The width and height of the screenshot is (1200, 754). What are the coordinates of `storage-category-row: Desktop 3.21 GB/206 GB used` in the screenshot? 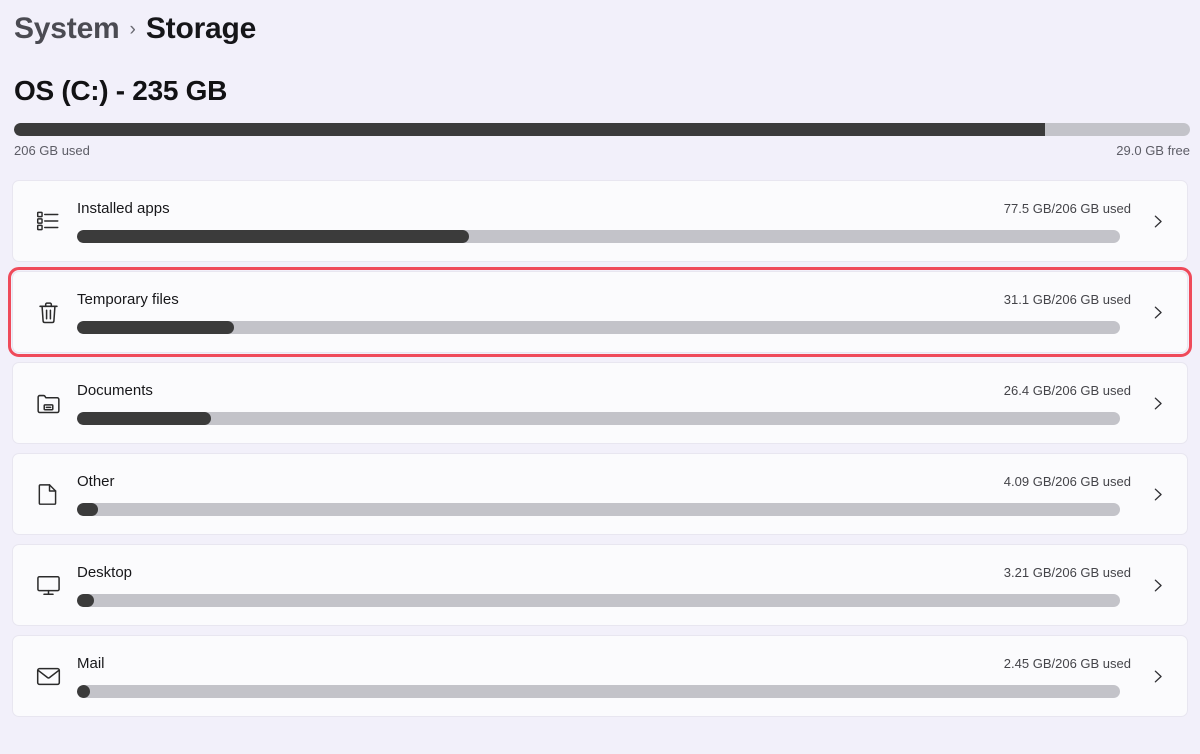 It's located at (600, 585).